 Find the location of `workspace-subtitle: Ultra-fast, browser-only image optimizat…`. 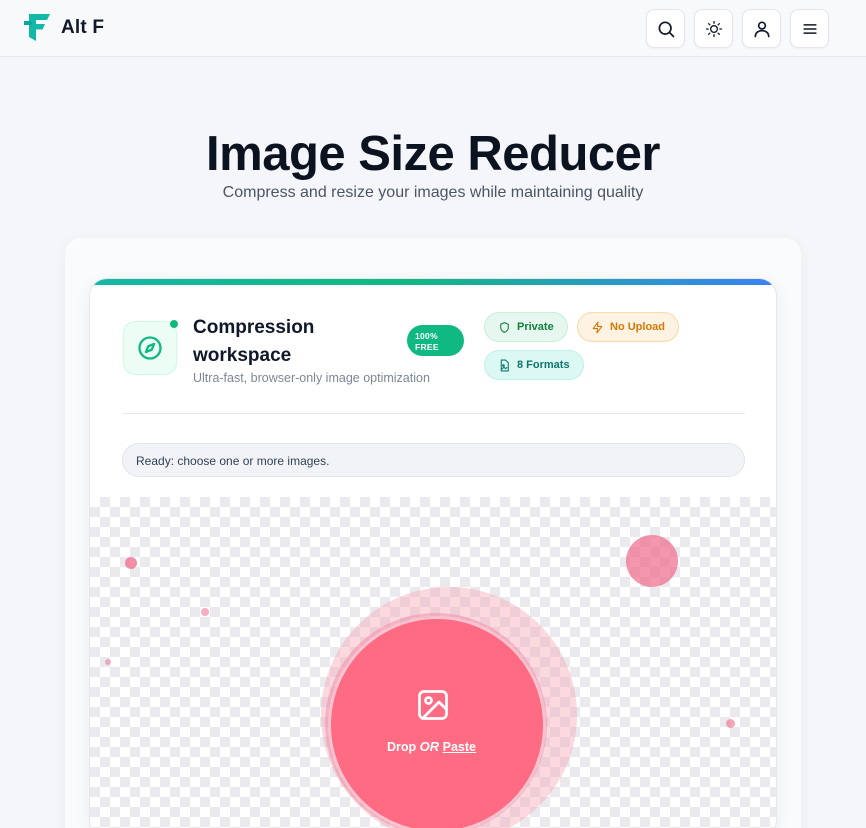

workspace-subtitle: Ultra-fast, browser-only image optimizat… is located at coordinates (311, 378).